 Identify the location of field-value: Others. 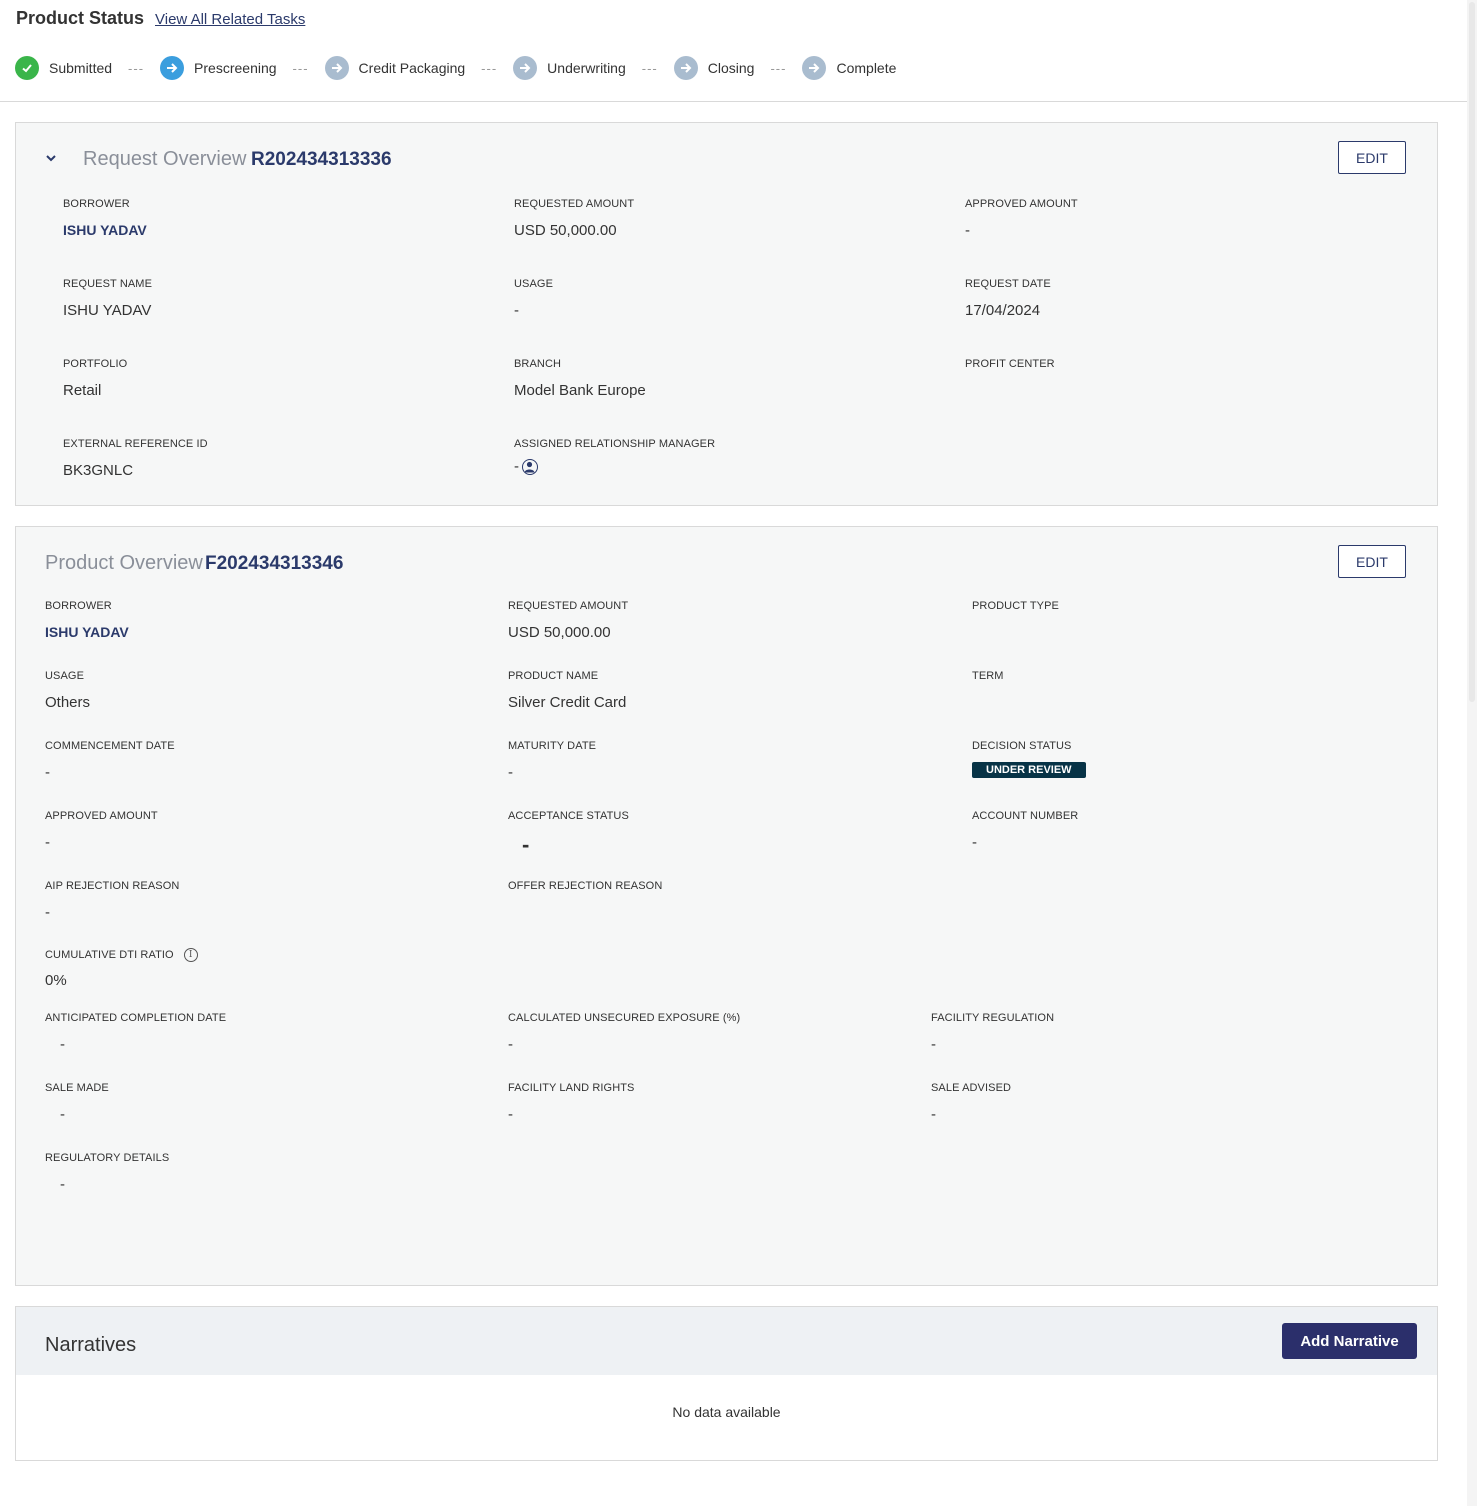
(68, 702).